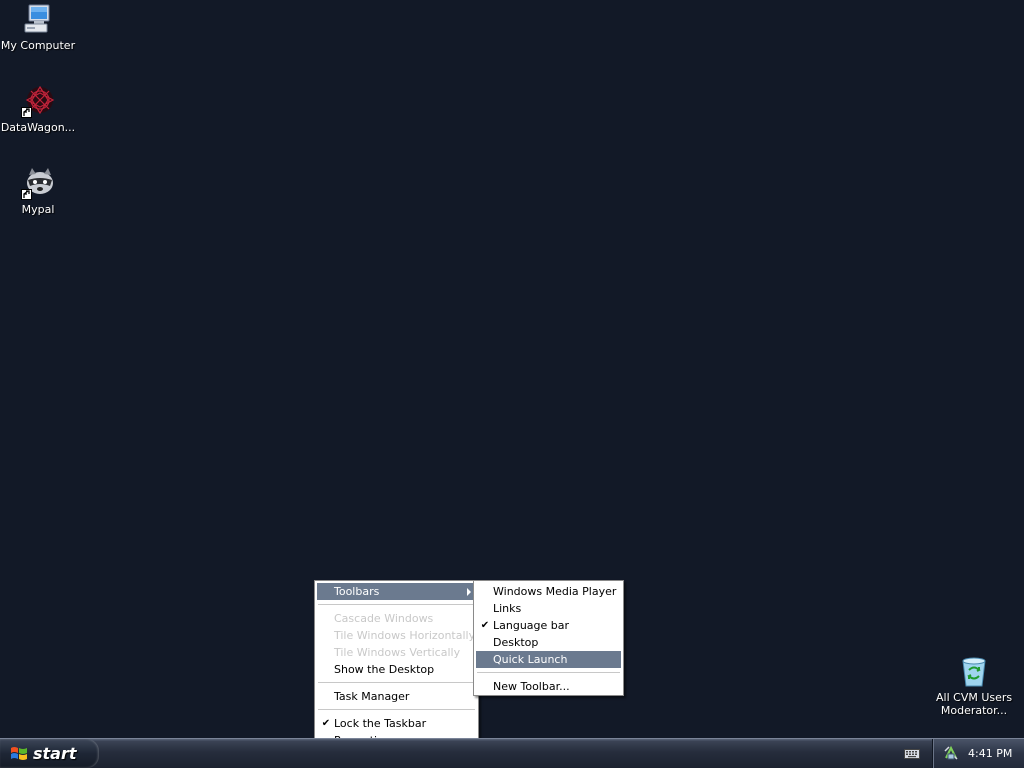 The image size is (1024, 768). I want to click on windows-flag-icon, so click(19, 753).